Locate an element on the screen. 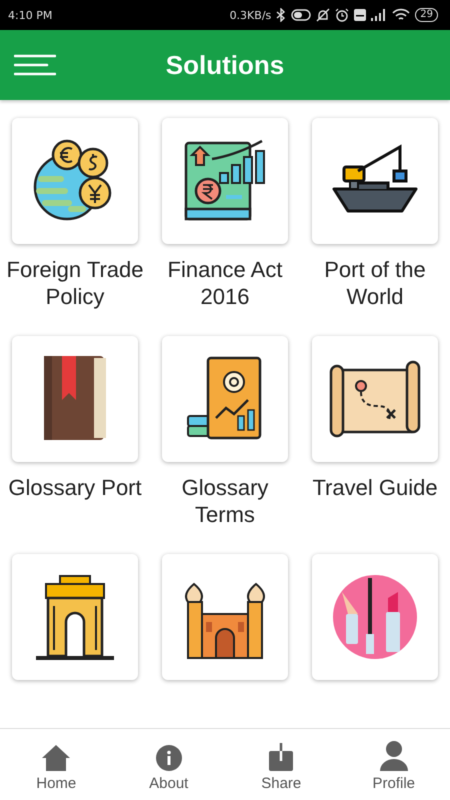  nav-tab: Home is located at coordinates (56, 764).